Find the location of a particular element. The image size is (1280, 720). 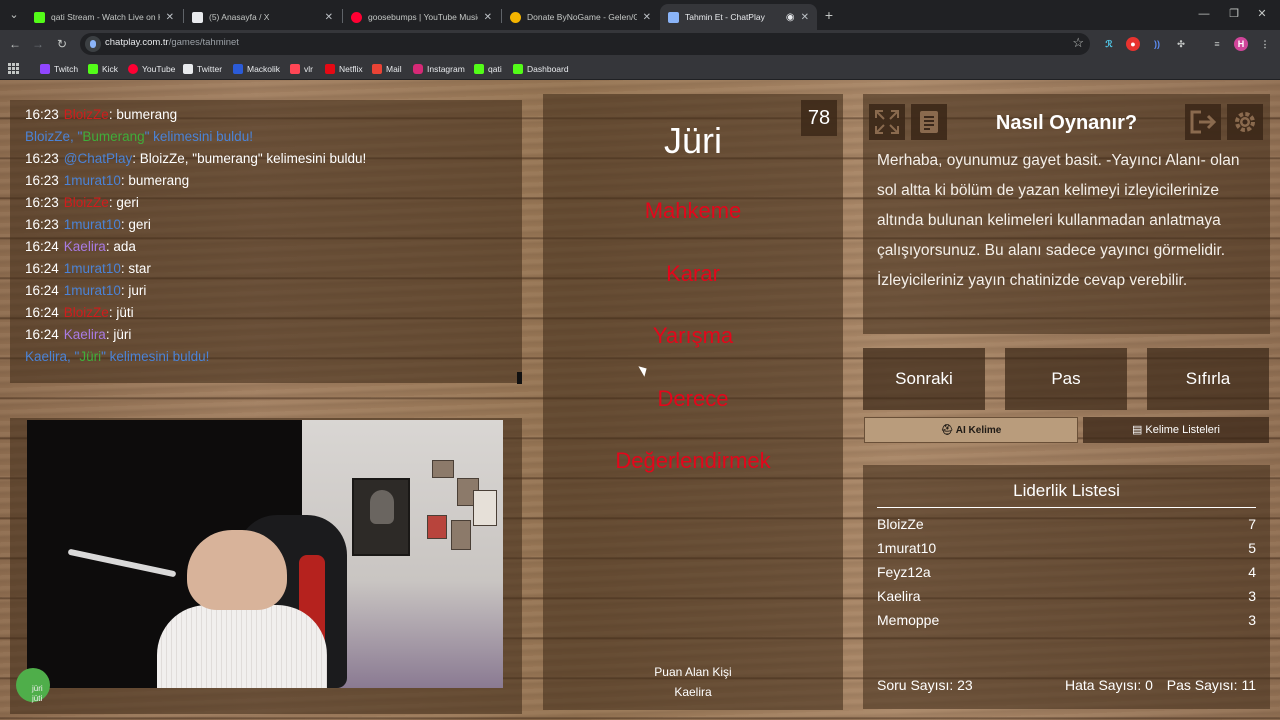

bookmark-qati: qati is located at coordinates (488, 69).